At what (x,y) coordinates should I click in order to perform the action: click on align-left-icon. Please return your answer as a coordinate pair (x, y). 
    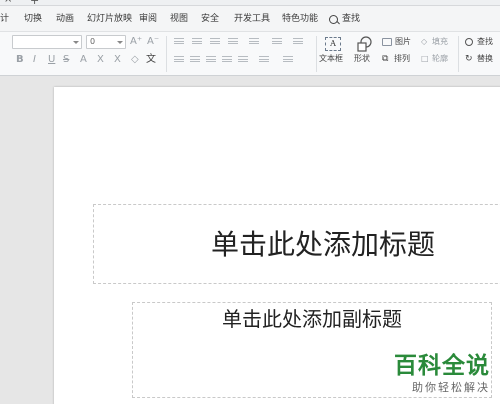
    Looking at the image, I should click on (179, 60).